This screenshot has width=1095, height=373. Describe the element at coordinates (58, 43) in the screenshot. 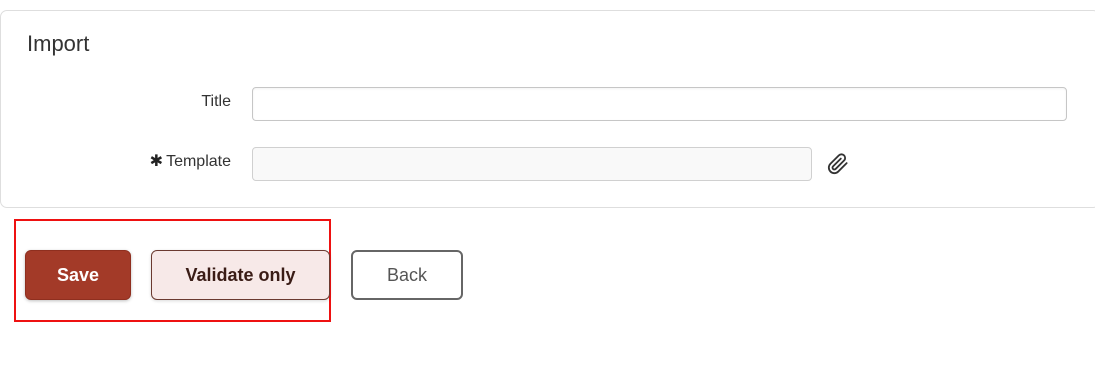

I see `panel-title: Import` at that location.